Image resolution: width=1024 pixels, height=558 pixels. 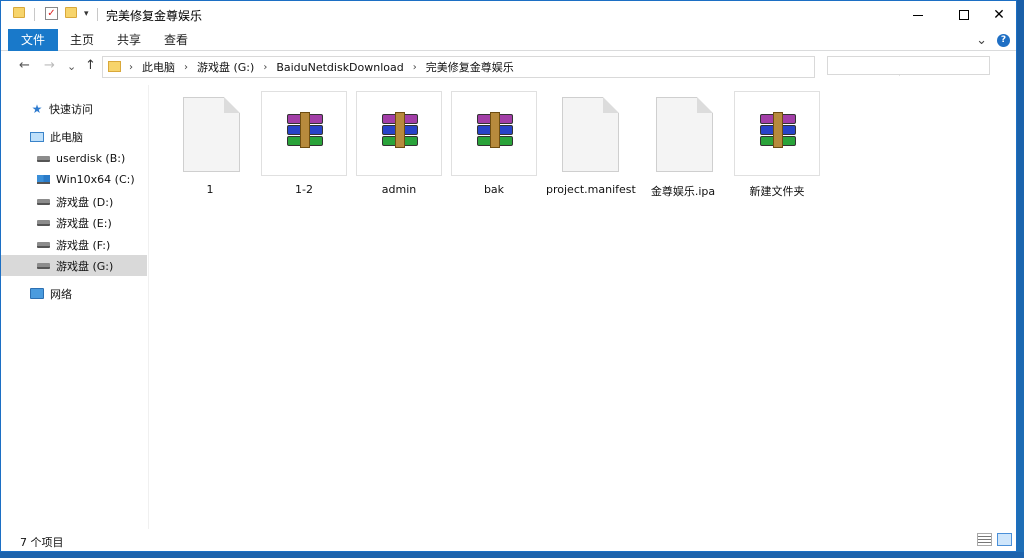 What do you see at coordinates (91, 158) in the screenshot?
I see `sidebar-item-label: userdisk (B:)` at bounding box center [91, 158].